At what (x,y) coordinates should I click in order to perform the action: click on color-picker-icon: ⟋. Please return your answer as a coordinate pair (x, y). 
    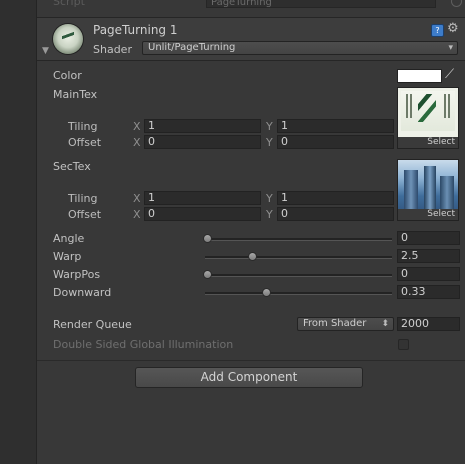
    Looking at the image, I should click on (449, 74).